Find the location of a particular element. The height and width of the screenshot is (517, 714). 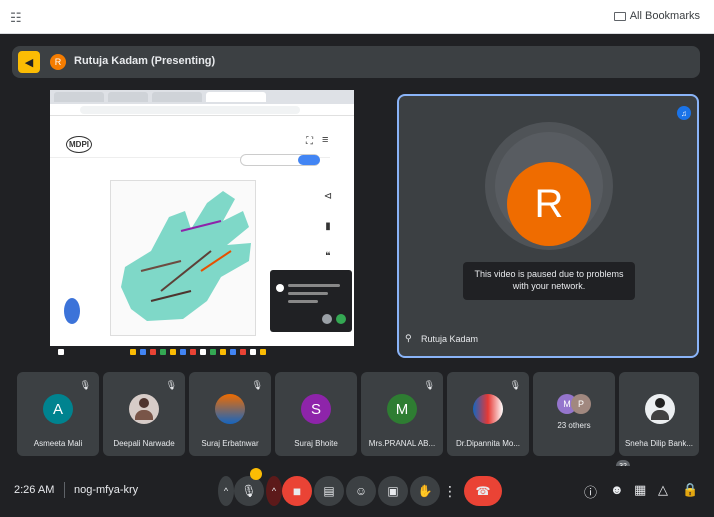

participant-tile: 🎙 Deepali Narwade is located at coordinates (144, 414).